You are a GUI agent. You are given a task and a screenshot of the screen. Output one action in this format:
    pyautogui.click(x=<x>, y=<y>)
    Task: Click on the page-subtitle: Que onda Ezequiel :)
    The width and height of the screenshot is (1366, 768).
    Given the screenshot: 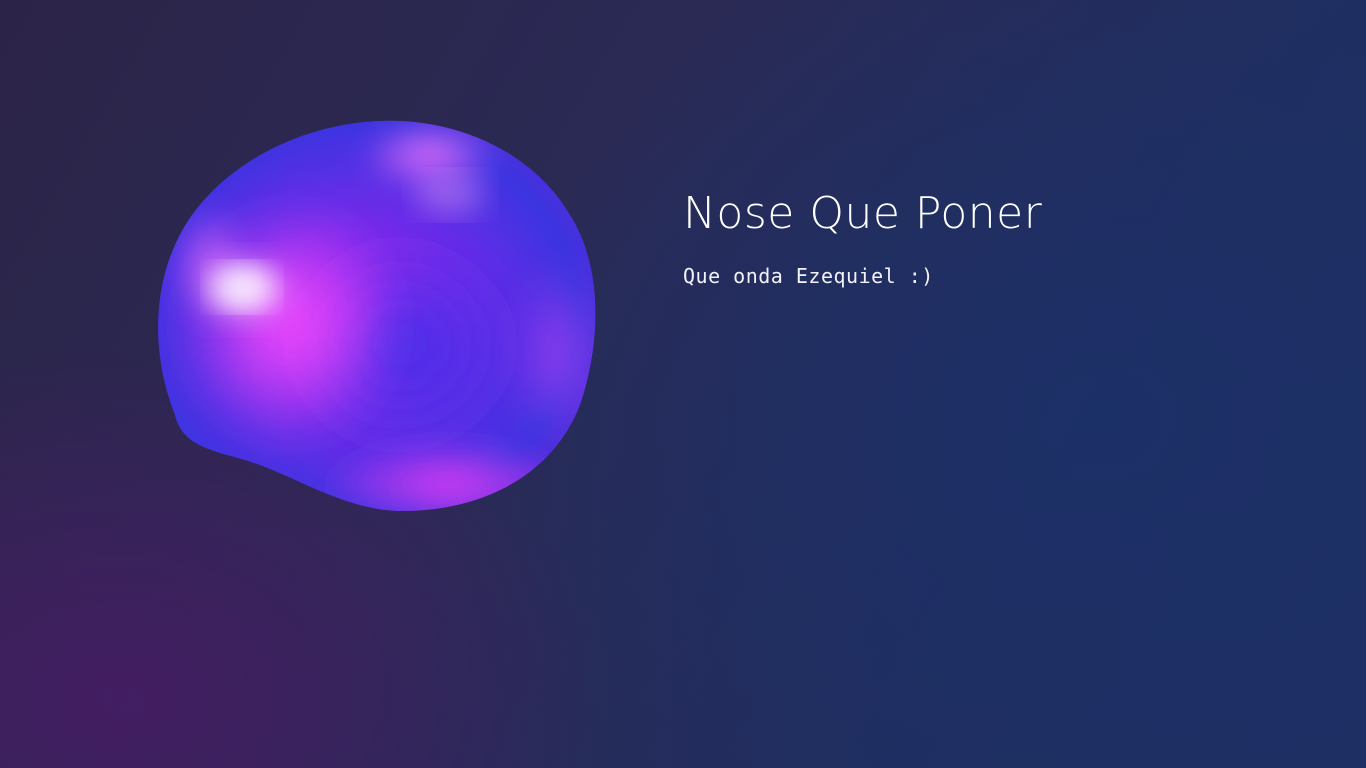 What is the action you would take?
    pyautogui.click(x=808, y=276)
    